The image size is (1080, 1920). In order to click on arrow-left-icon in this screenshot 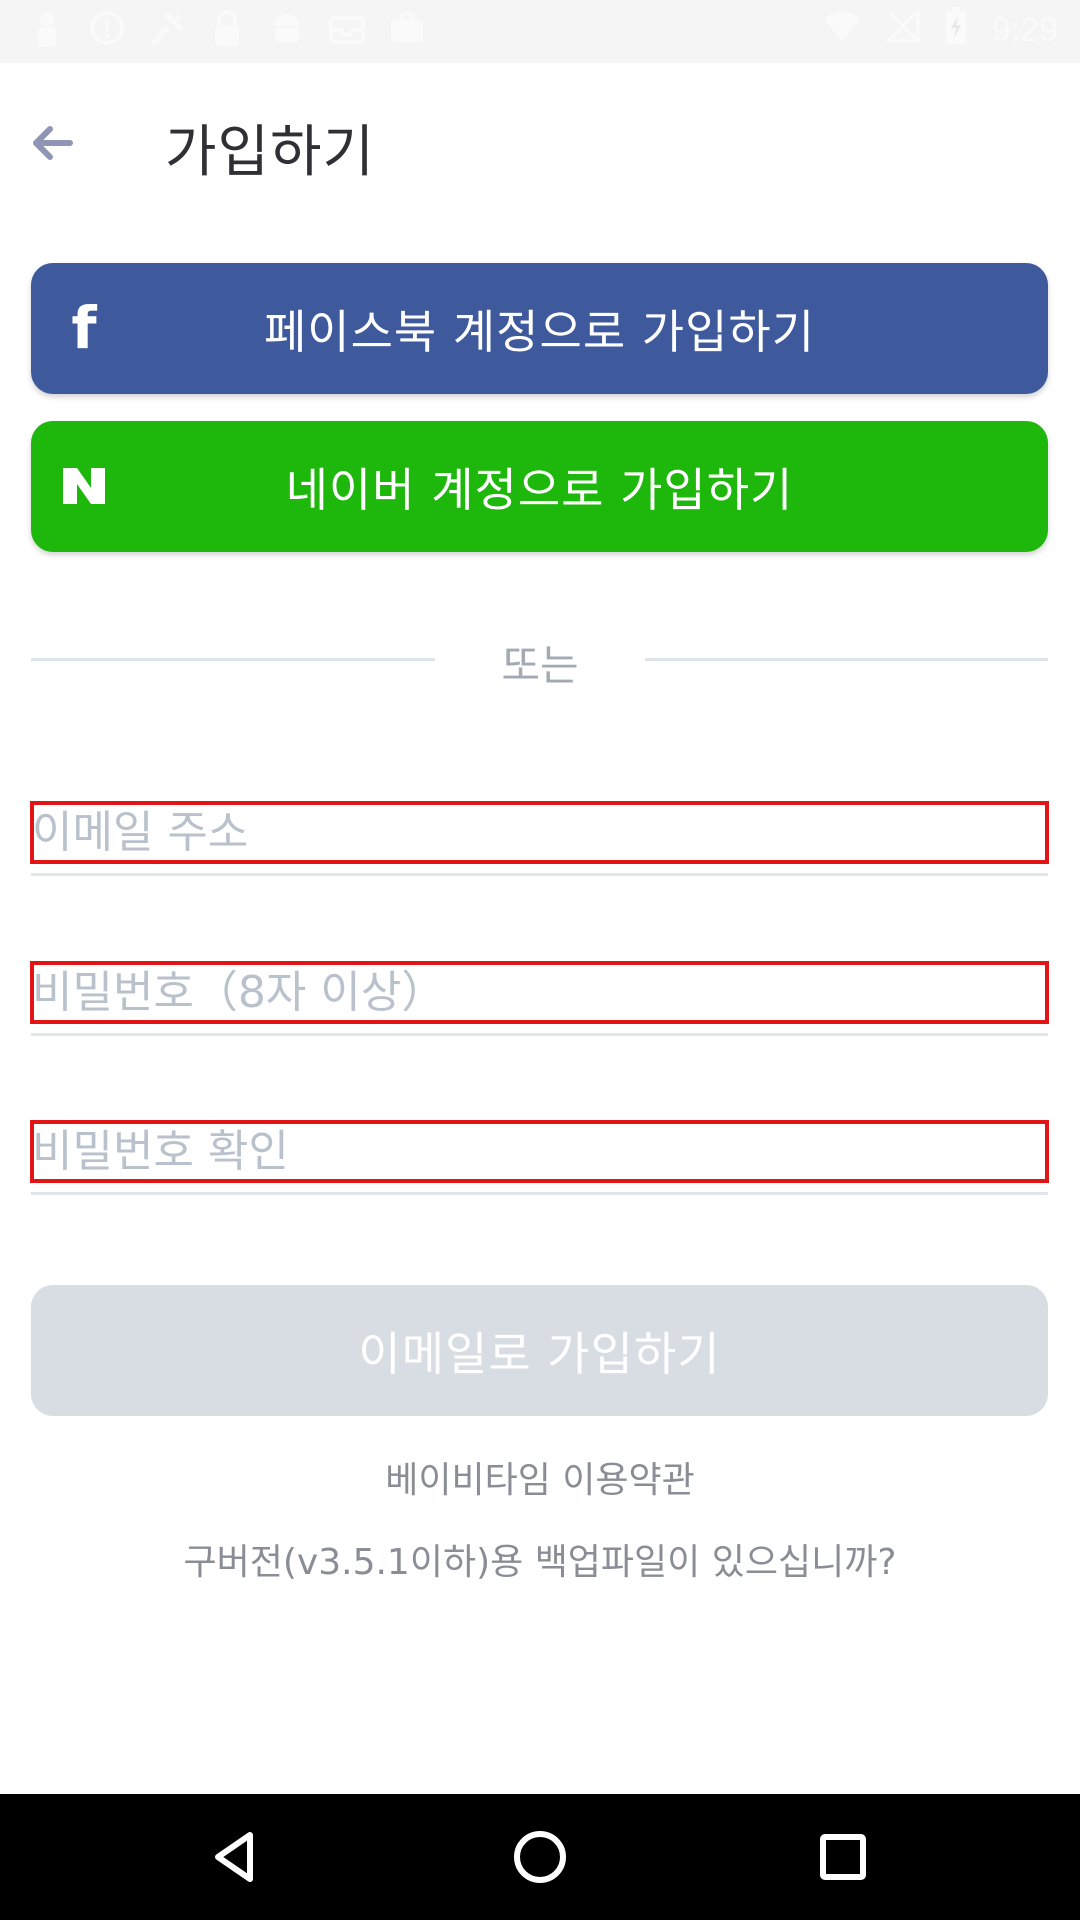, I will do `click(53, 143)`.